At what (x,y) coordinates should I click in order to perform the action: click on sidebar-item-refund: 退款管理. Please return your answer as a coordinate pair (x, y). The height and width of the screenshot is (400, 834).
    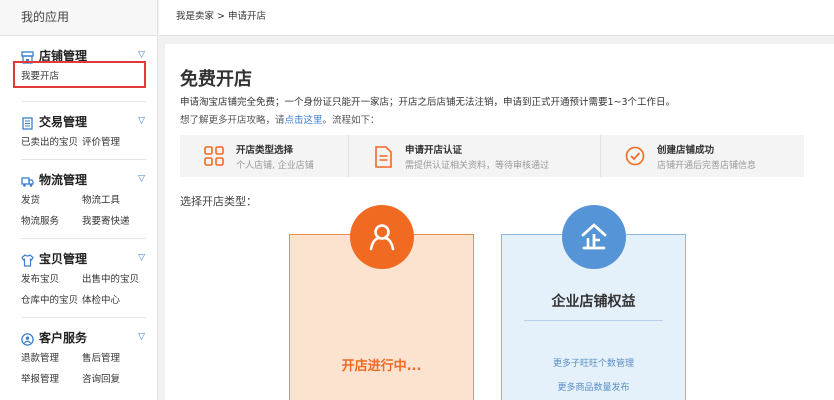
    Looking at the image, I should click on (51, 358).